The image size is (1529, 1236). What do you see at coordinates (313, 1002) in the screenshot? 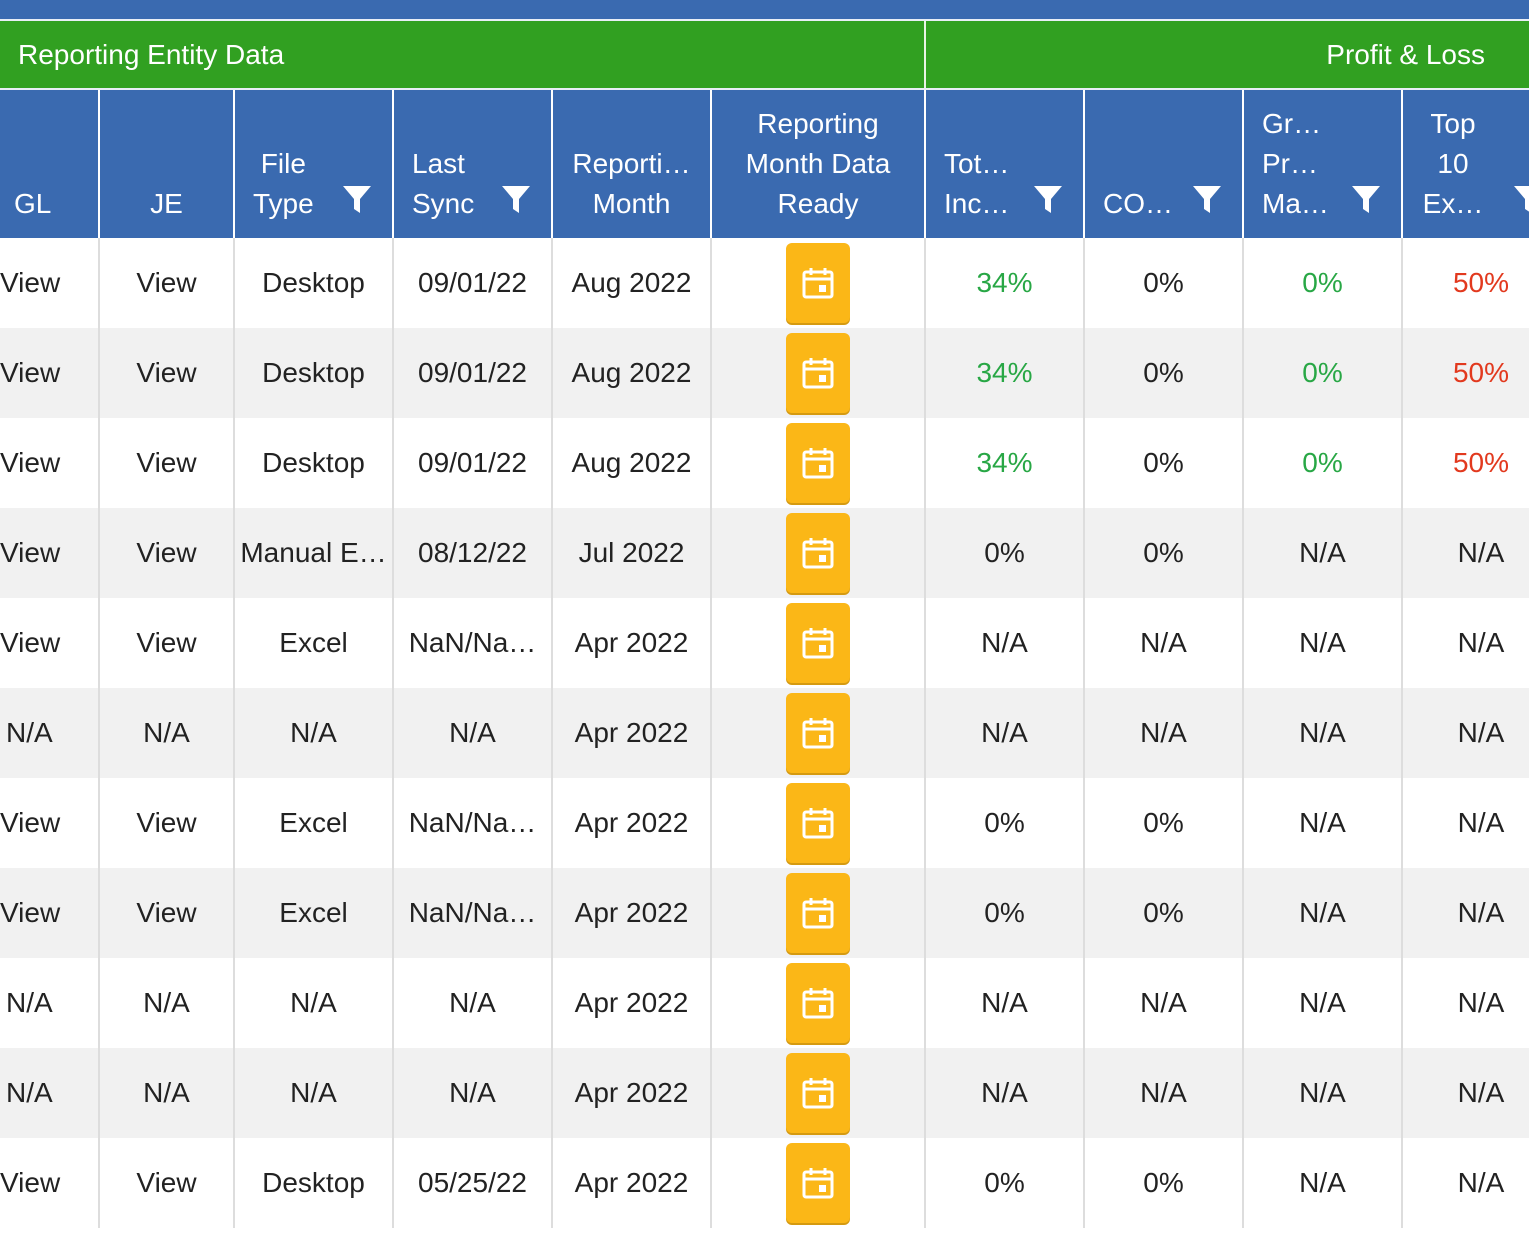
I see `cell-file-type-value: N/A` at bounding box center [313, 1002].